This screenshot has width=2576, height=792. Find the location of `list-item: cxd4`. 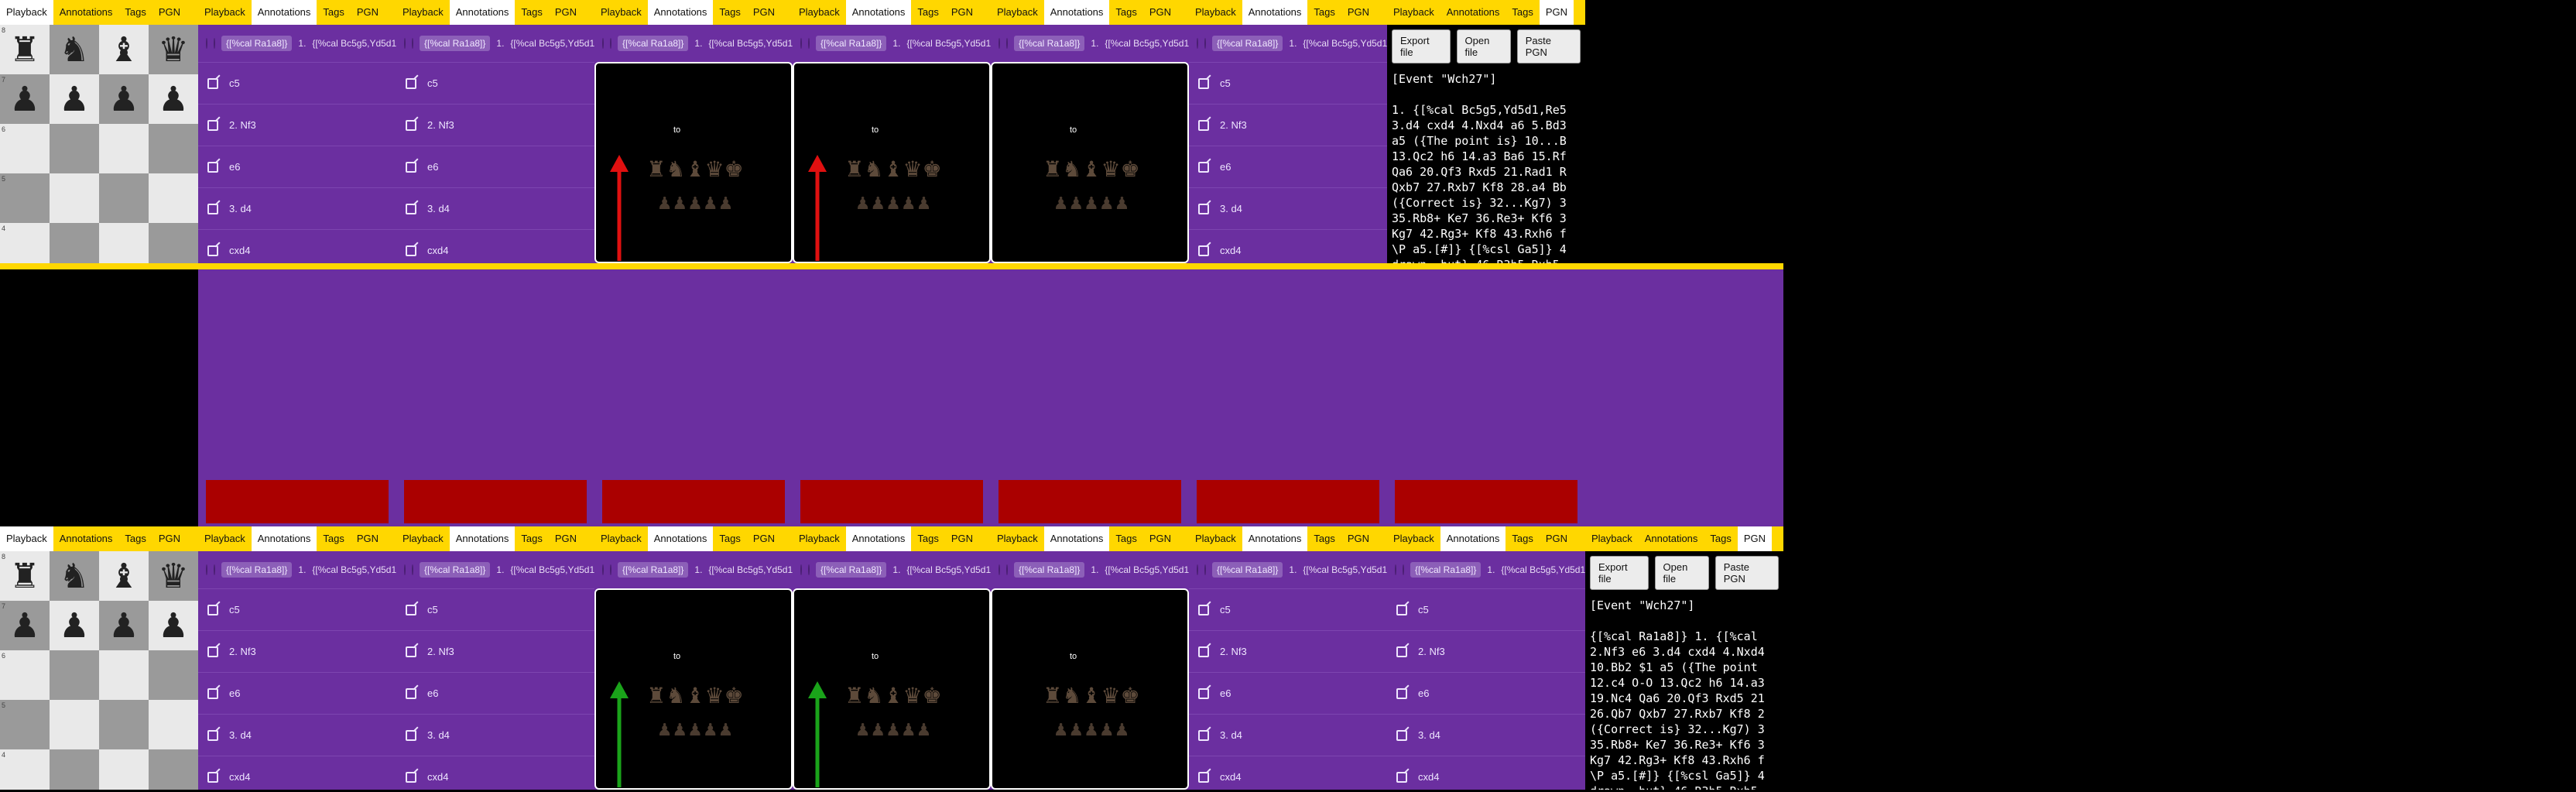

list-item: cxd4 is located at coordinates (1288, 246).